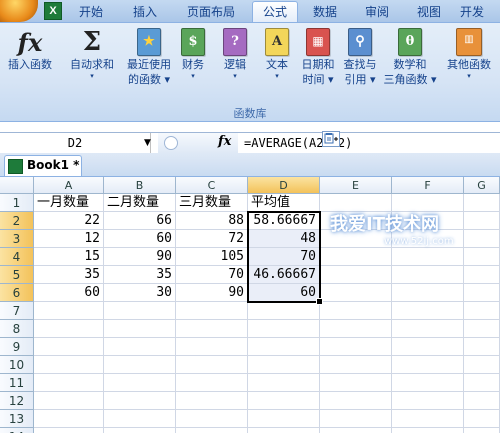 The width and height of the screenshot is (500, 433). What do you see at coordinates (428, 401) in the screenshot?
I see `cell-f12` at bounding box center [428, 401].